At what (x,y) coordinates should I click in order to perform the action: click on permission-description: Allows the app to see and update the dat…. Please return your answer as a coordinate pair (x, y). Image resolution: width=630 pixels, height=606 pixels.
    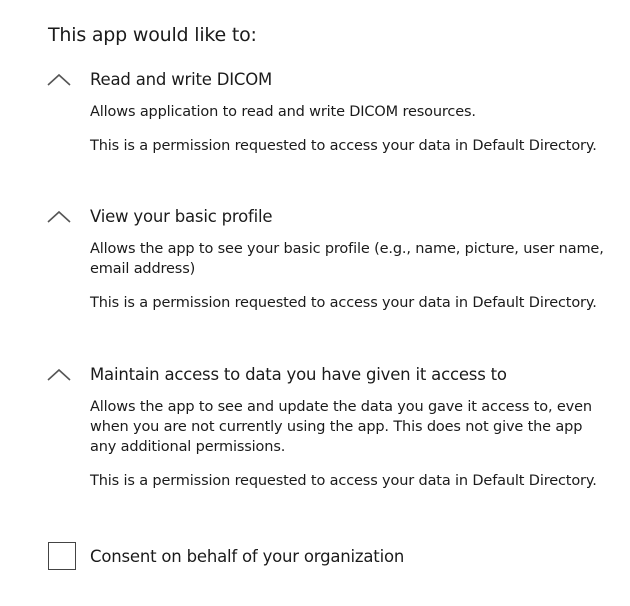
    Looking at the image, I should click on (341, 427).